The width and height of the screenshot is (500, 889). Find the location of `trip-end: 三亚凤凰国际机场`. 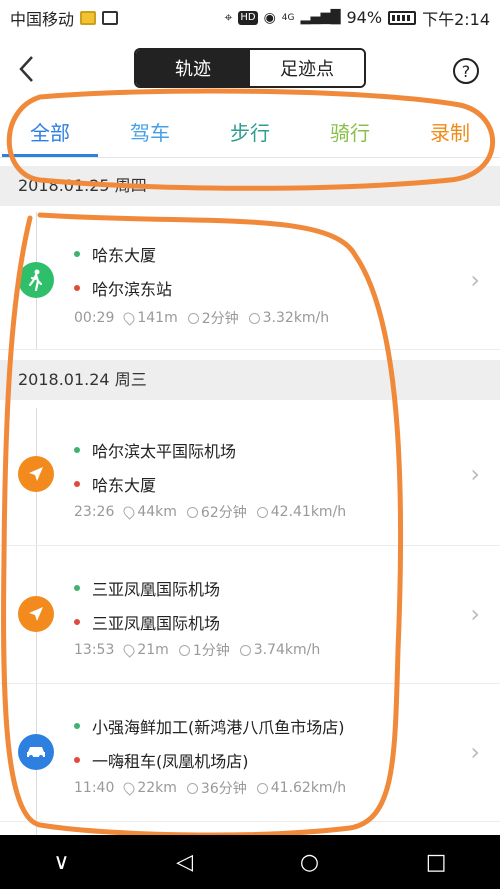

trip-end: 三亚凤凰国际机场 is located at coordinates (147, 622).